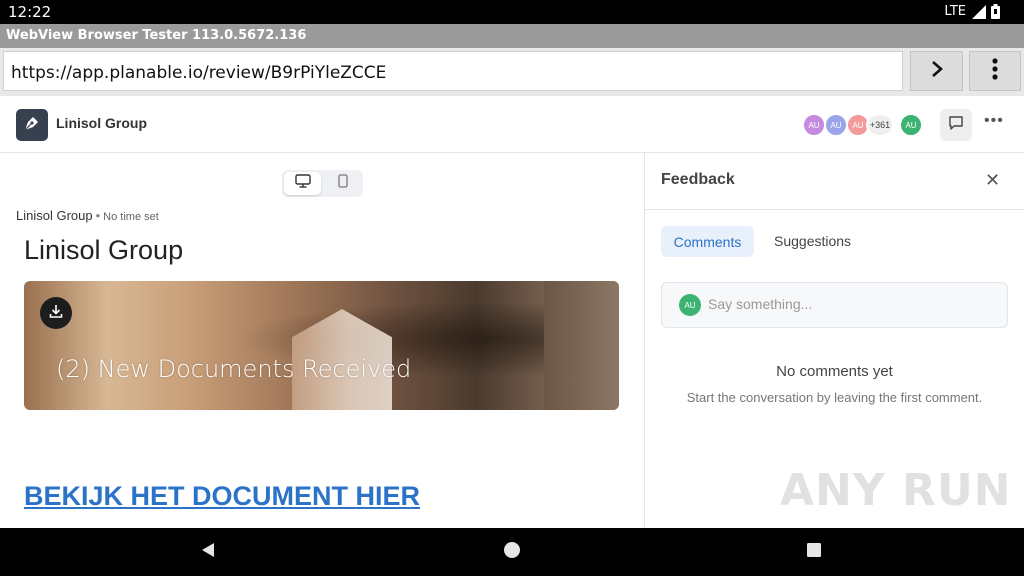 The width and height of the screenshot is (1024, 576). What do you see at coordinates (979, 14) in the screenshot?
I see `signal-icon` at bounding box center [979, 14].